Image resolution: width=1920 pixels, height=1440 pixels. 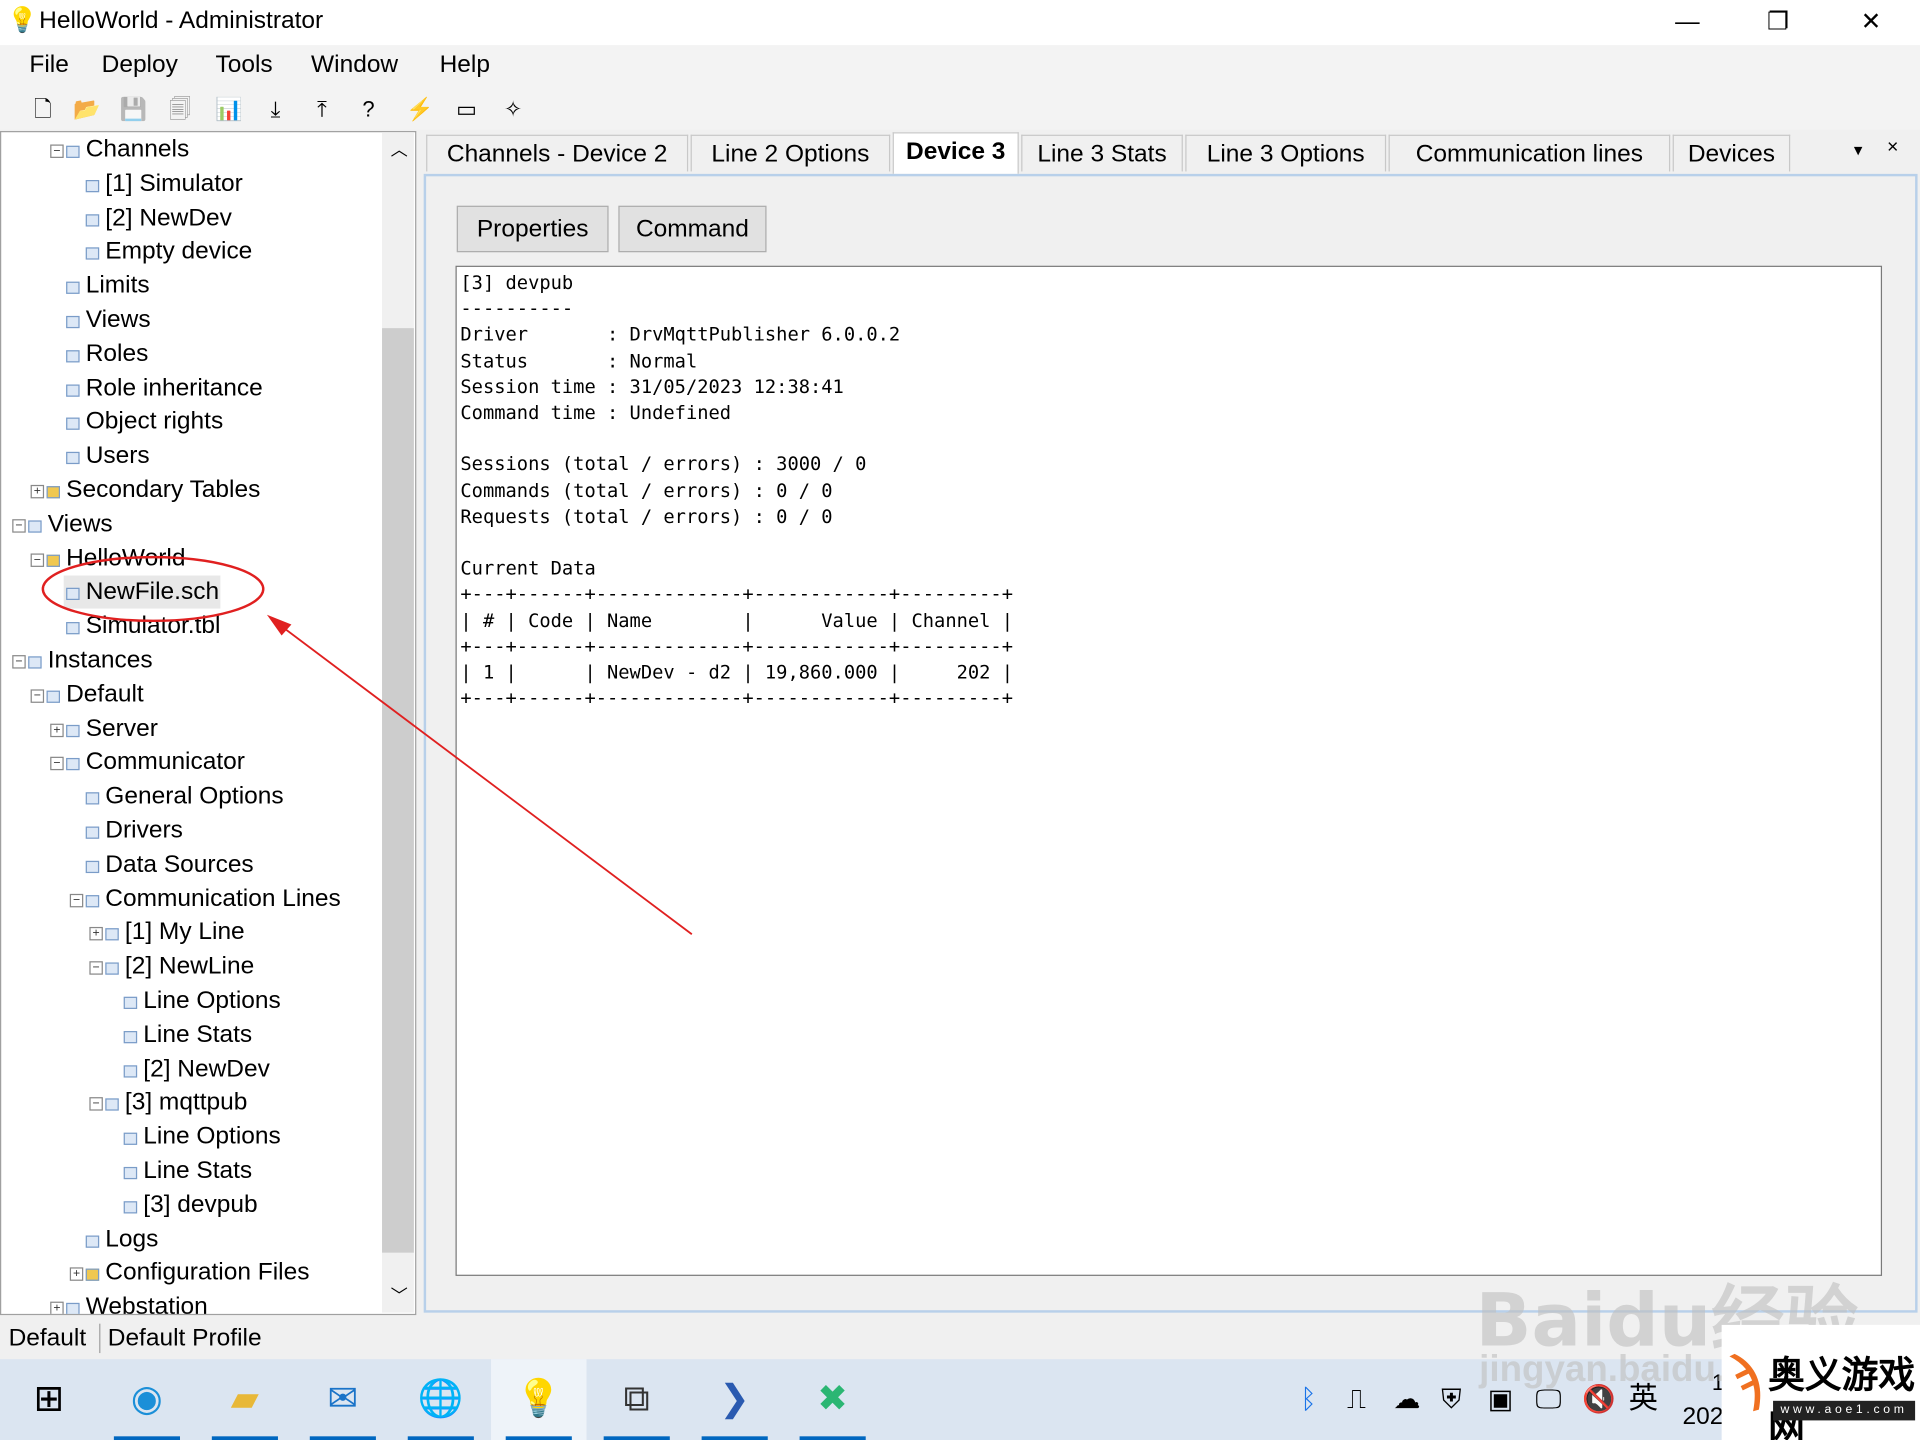 I want to click on annotation-overlay, so click(x=367, y=745).